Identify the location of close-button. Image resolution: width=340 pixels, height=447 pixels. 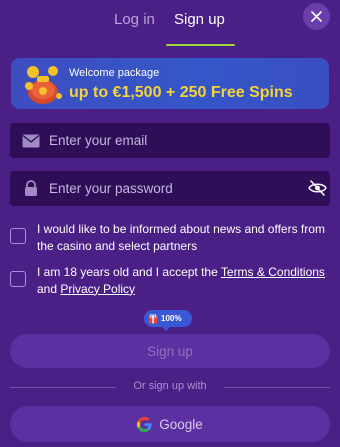
(316, 16).